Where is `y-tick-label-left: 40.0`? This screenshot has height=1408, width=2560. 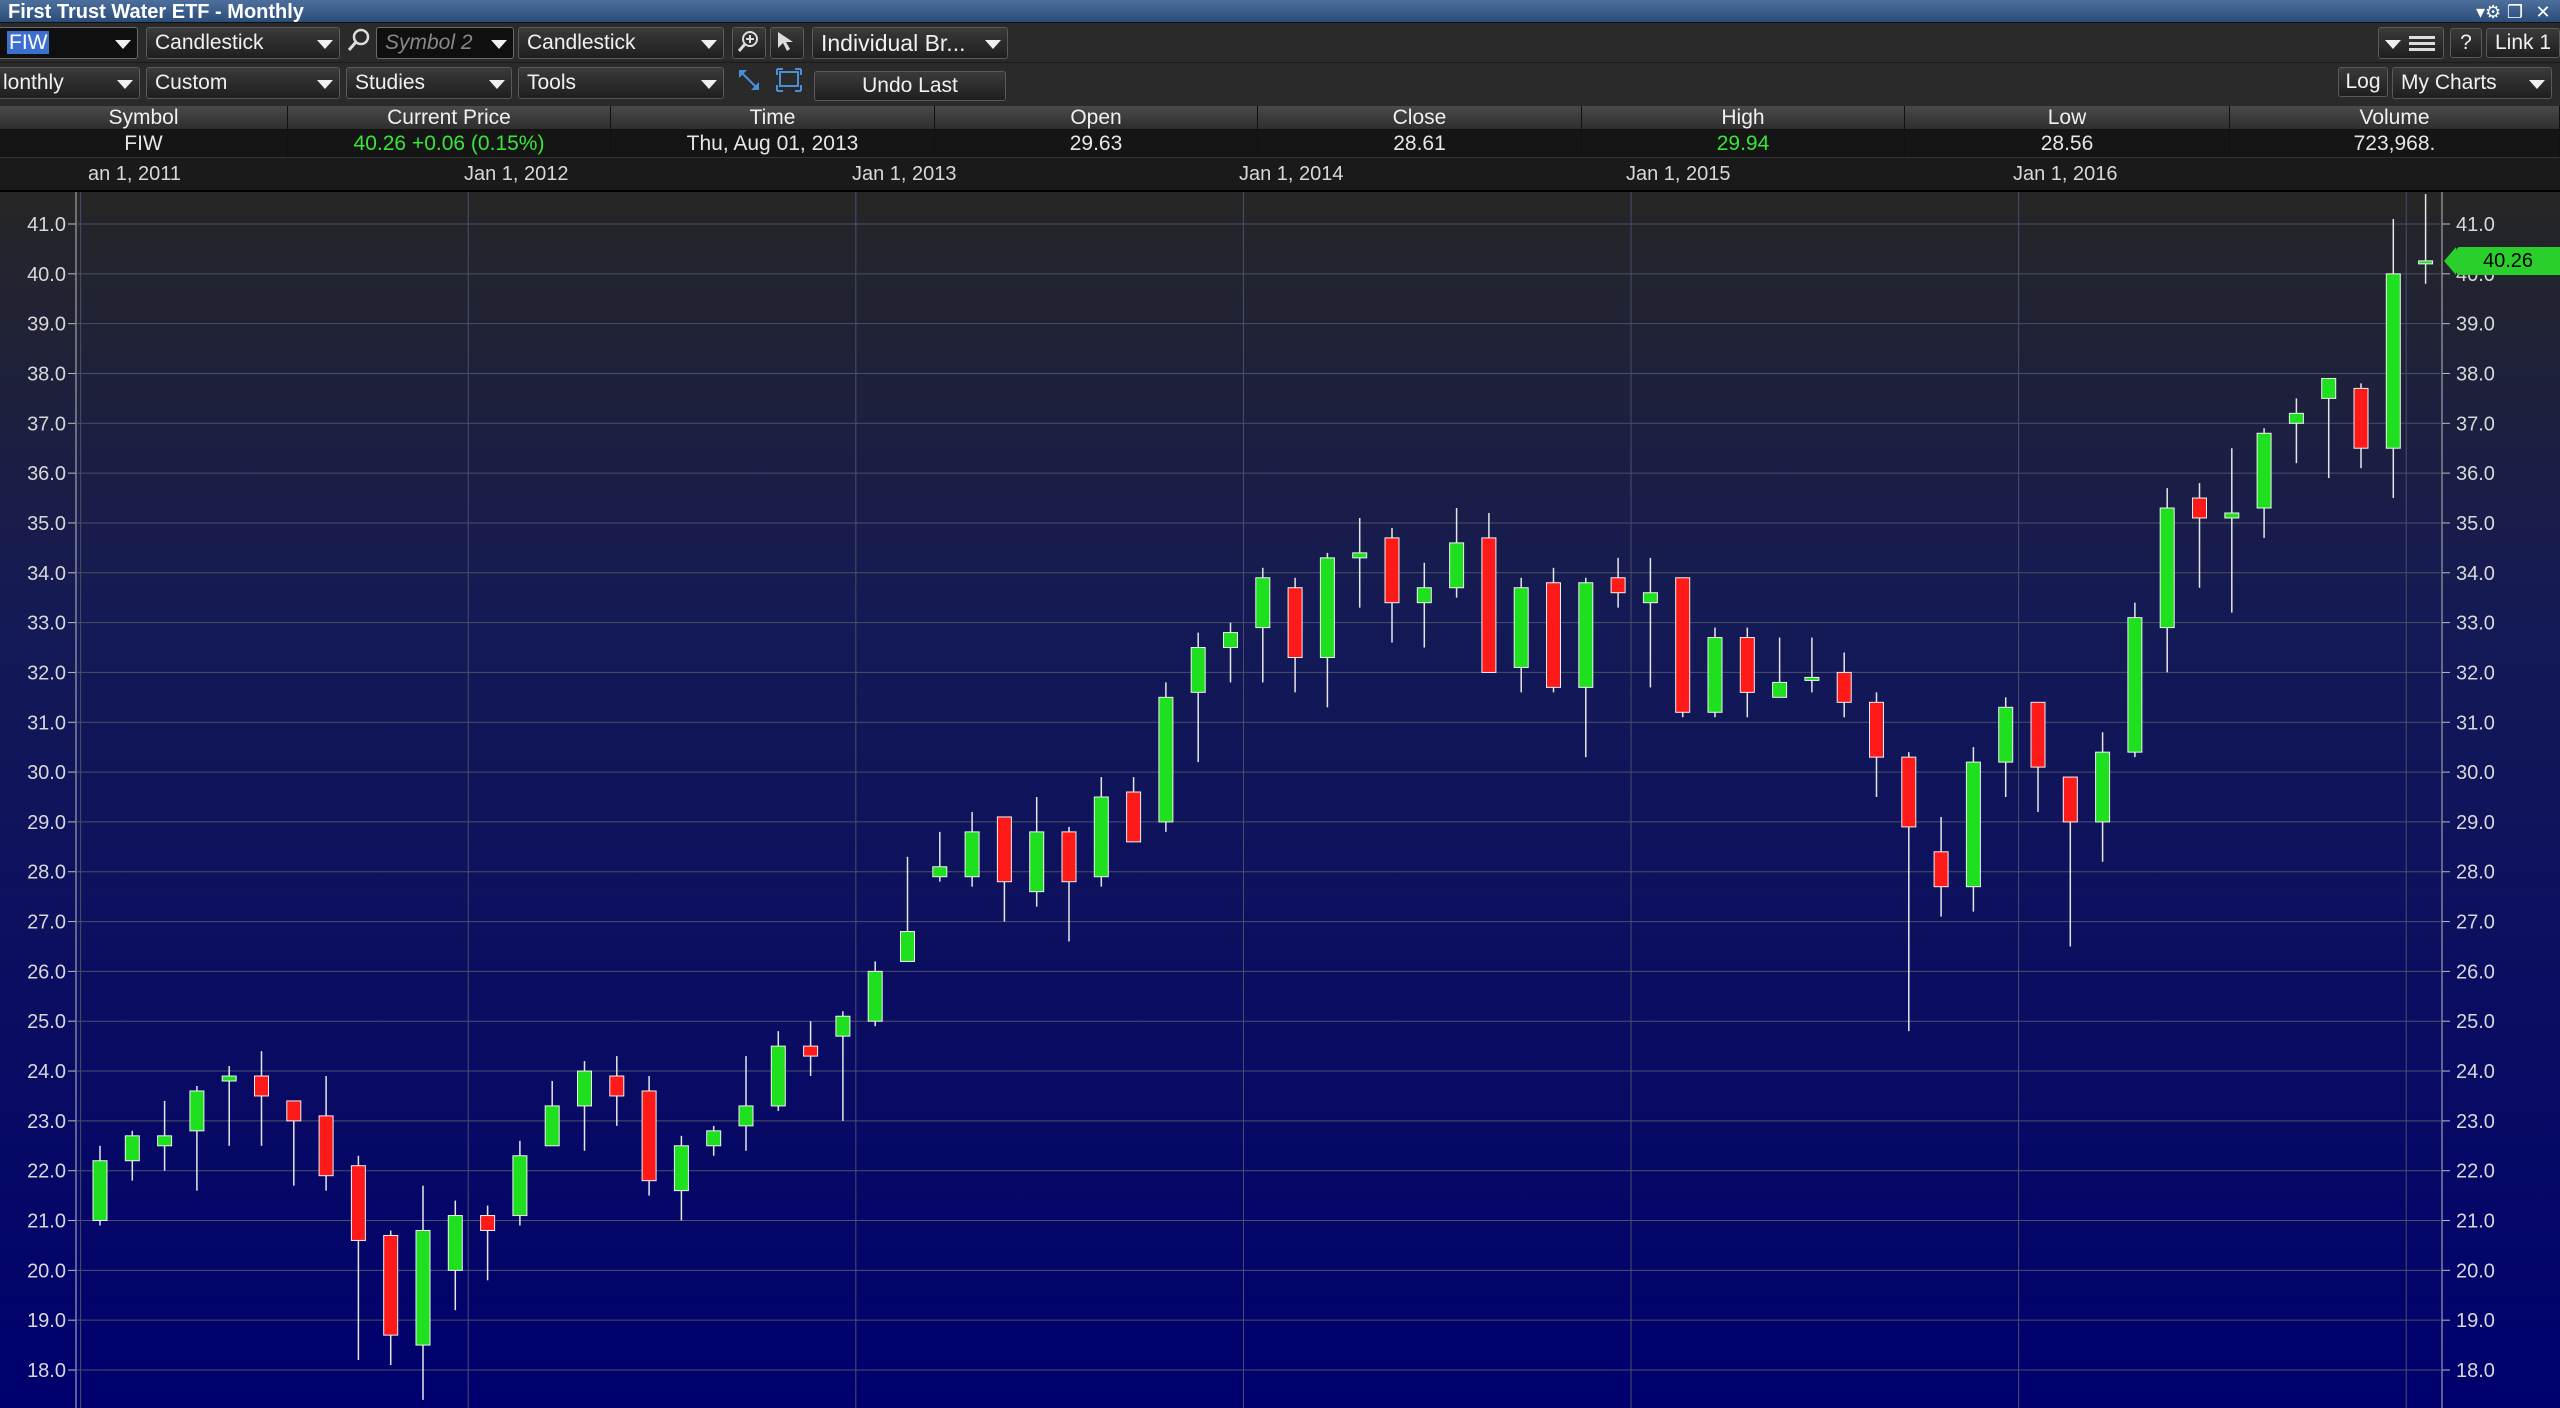
y-tick-label-left: 40.0 is located at coordinates (46, 275).